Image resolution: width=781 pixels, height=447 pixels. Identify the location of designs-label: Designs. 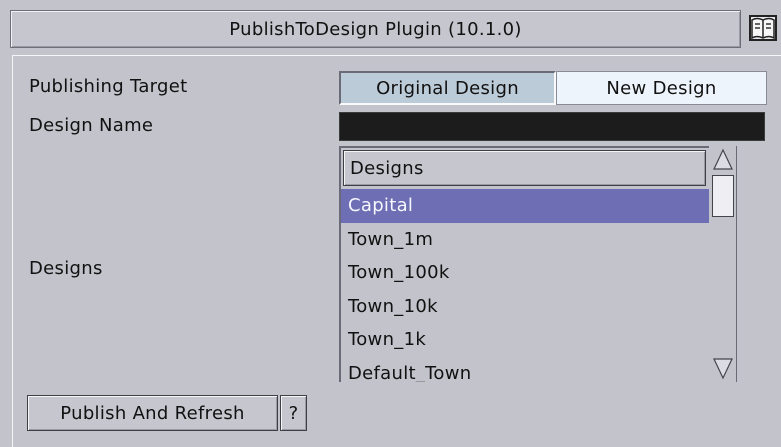
(66, 268).